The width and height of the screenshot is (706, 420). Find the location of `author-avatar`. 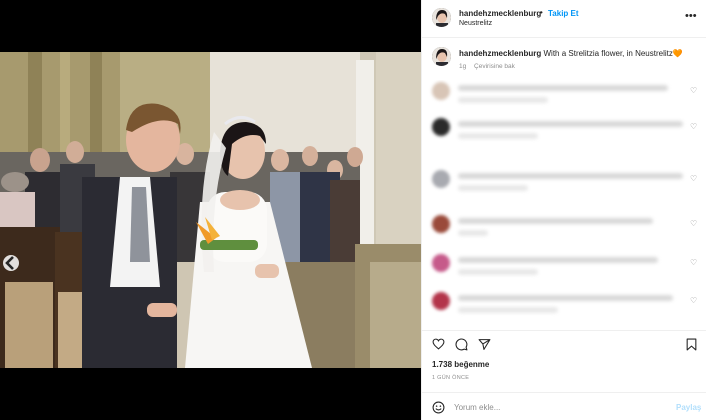

author-avatar is located at coordinates (441, 17).